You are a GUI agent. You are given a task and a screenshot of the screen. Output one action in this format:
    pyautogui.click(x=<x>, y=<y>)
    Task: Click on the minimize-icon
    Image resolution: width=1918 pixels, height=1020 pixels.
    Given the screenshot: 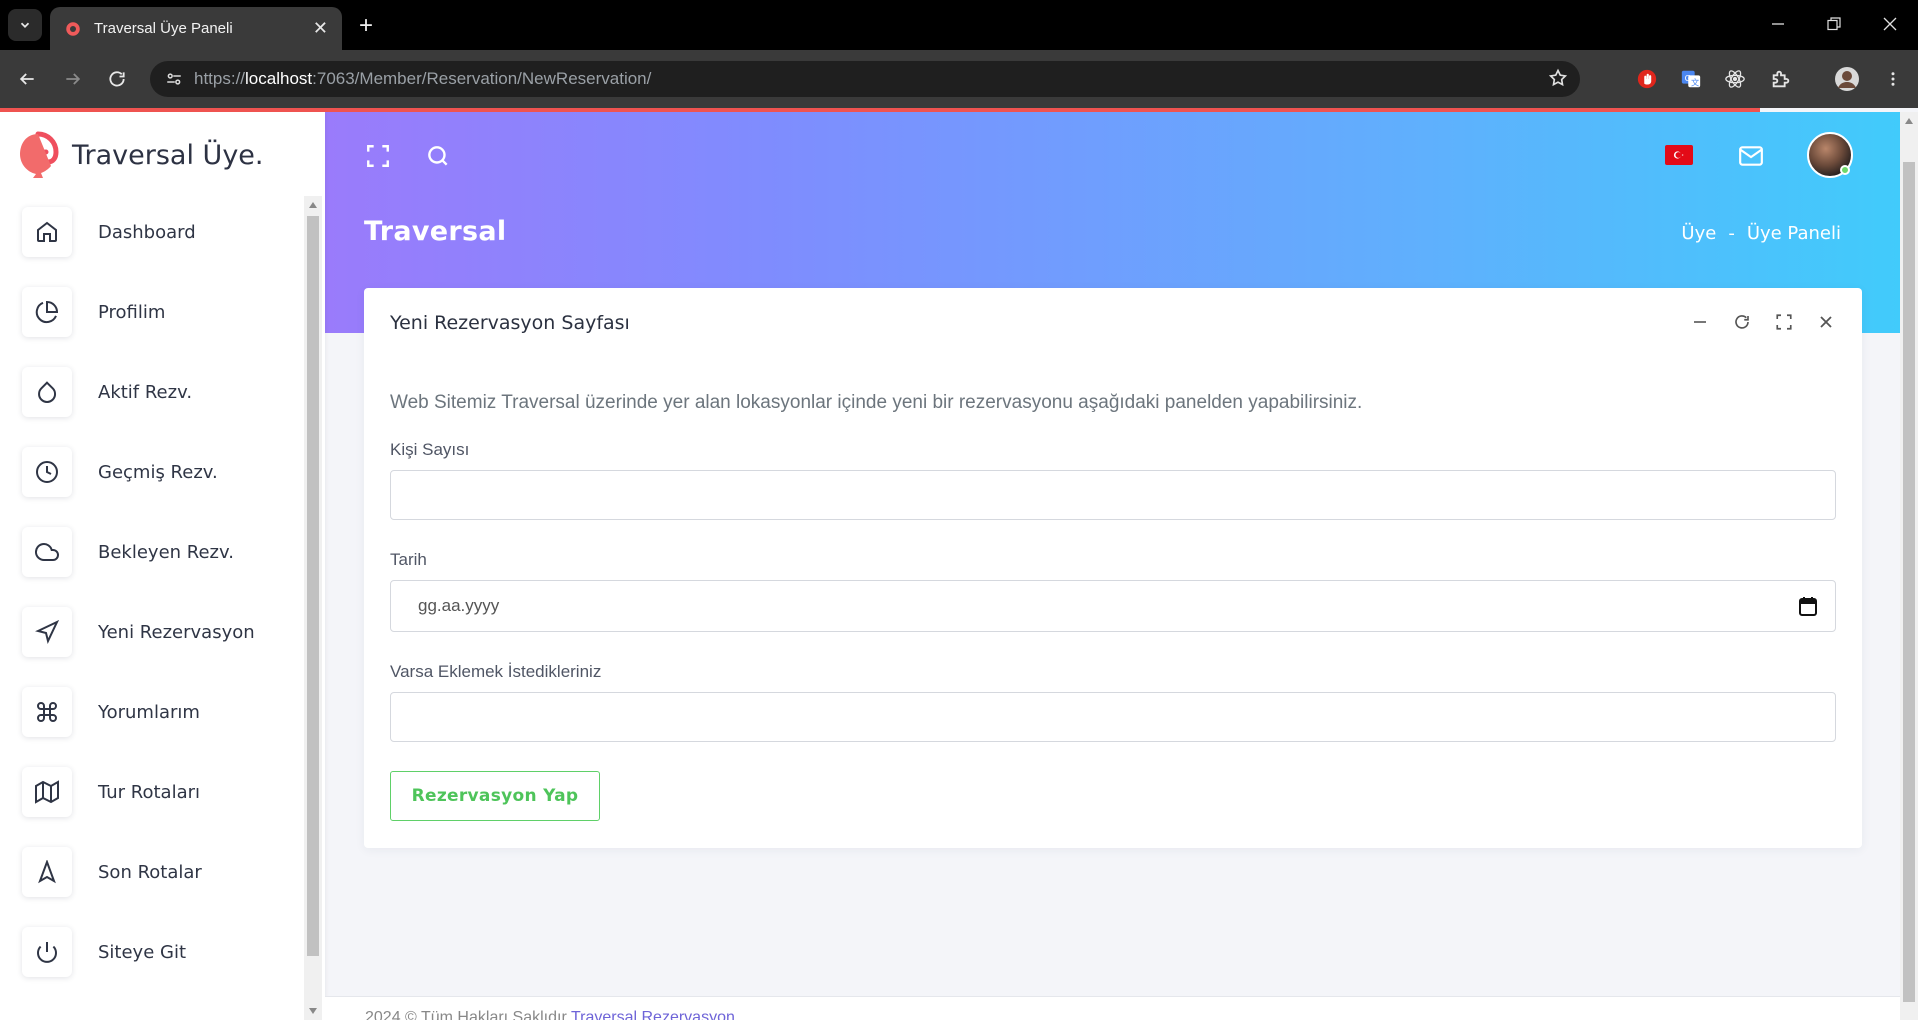 What is the action you would take?
    pyautogui.click(x=1778, y=24)
    